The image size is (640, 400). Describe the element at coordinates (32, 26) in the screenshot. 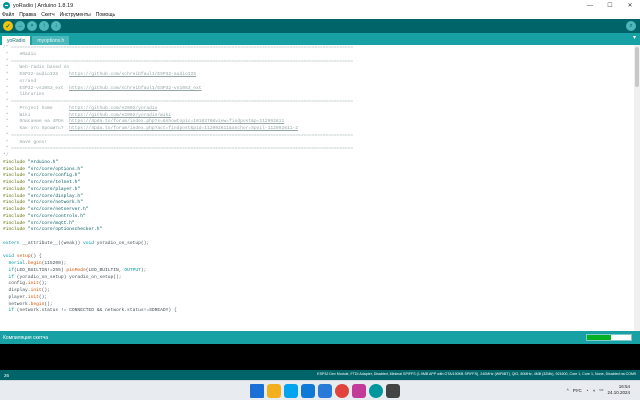

I see `new-button: ▪` at that location.